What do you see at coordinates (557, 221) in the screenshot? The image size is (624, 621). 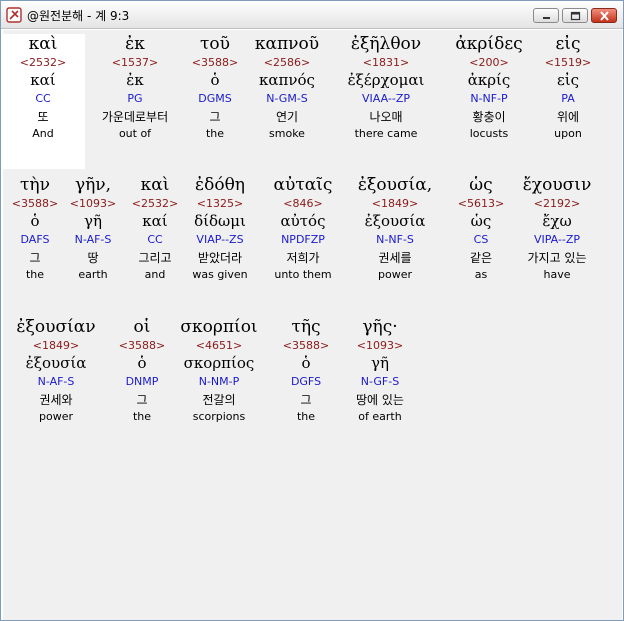 I see `word-lemma: ἔχω` at bounding box center [557, 221].